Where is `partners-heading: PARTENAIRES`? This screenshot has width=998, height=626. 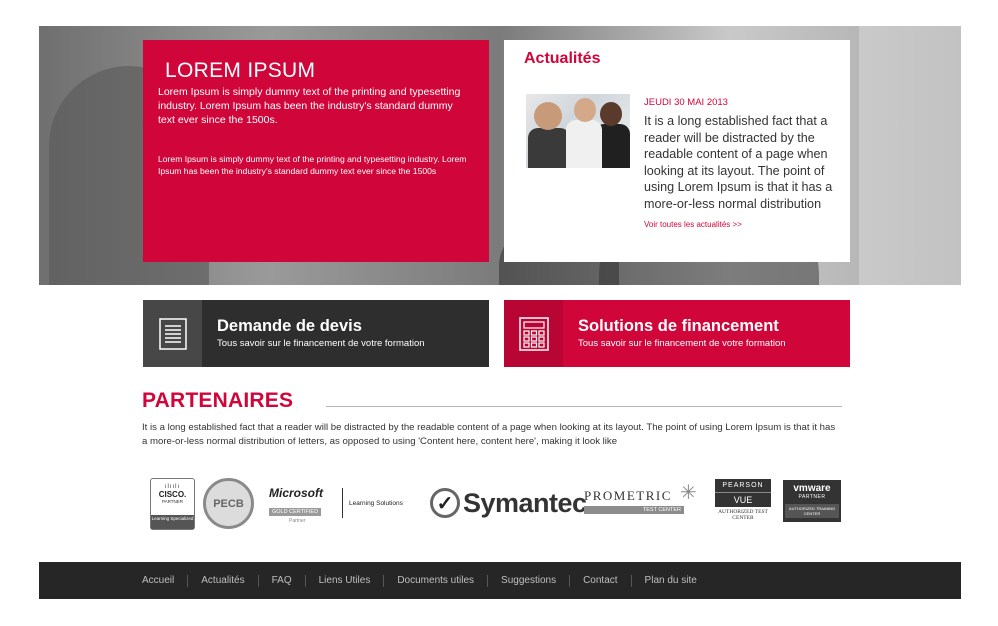 partners-heading: PARTENAIRES is located at coordinates (218, 400).